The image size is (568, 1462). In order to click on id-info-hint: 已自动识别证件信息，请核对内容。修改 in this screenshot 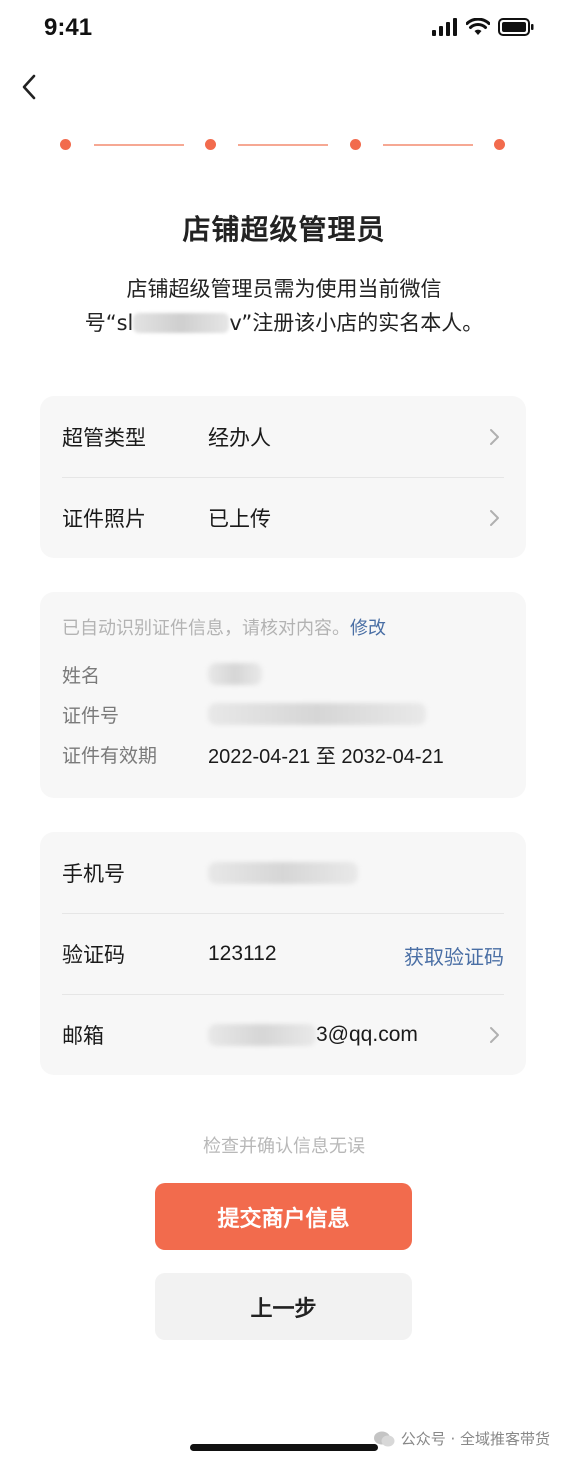, I will do `click(283, 627)`.